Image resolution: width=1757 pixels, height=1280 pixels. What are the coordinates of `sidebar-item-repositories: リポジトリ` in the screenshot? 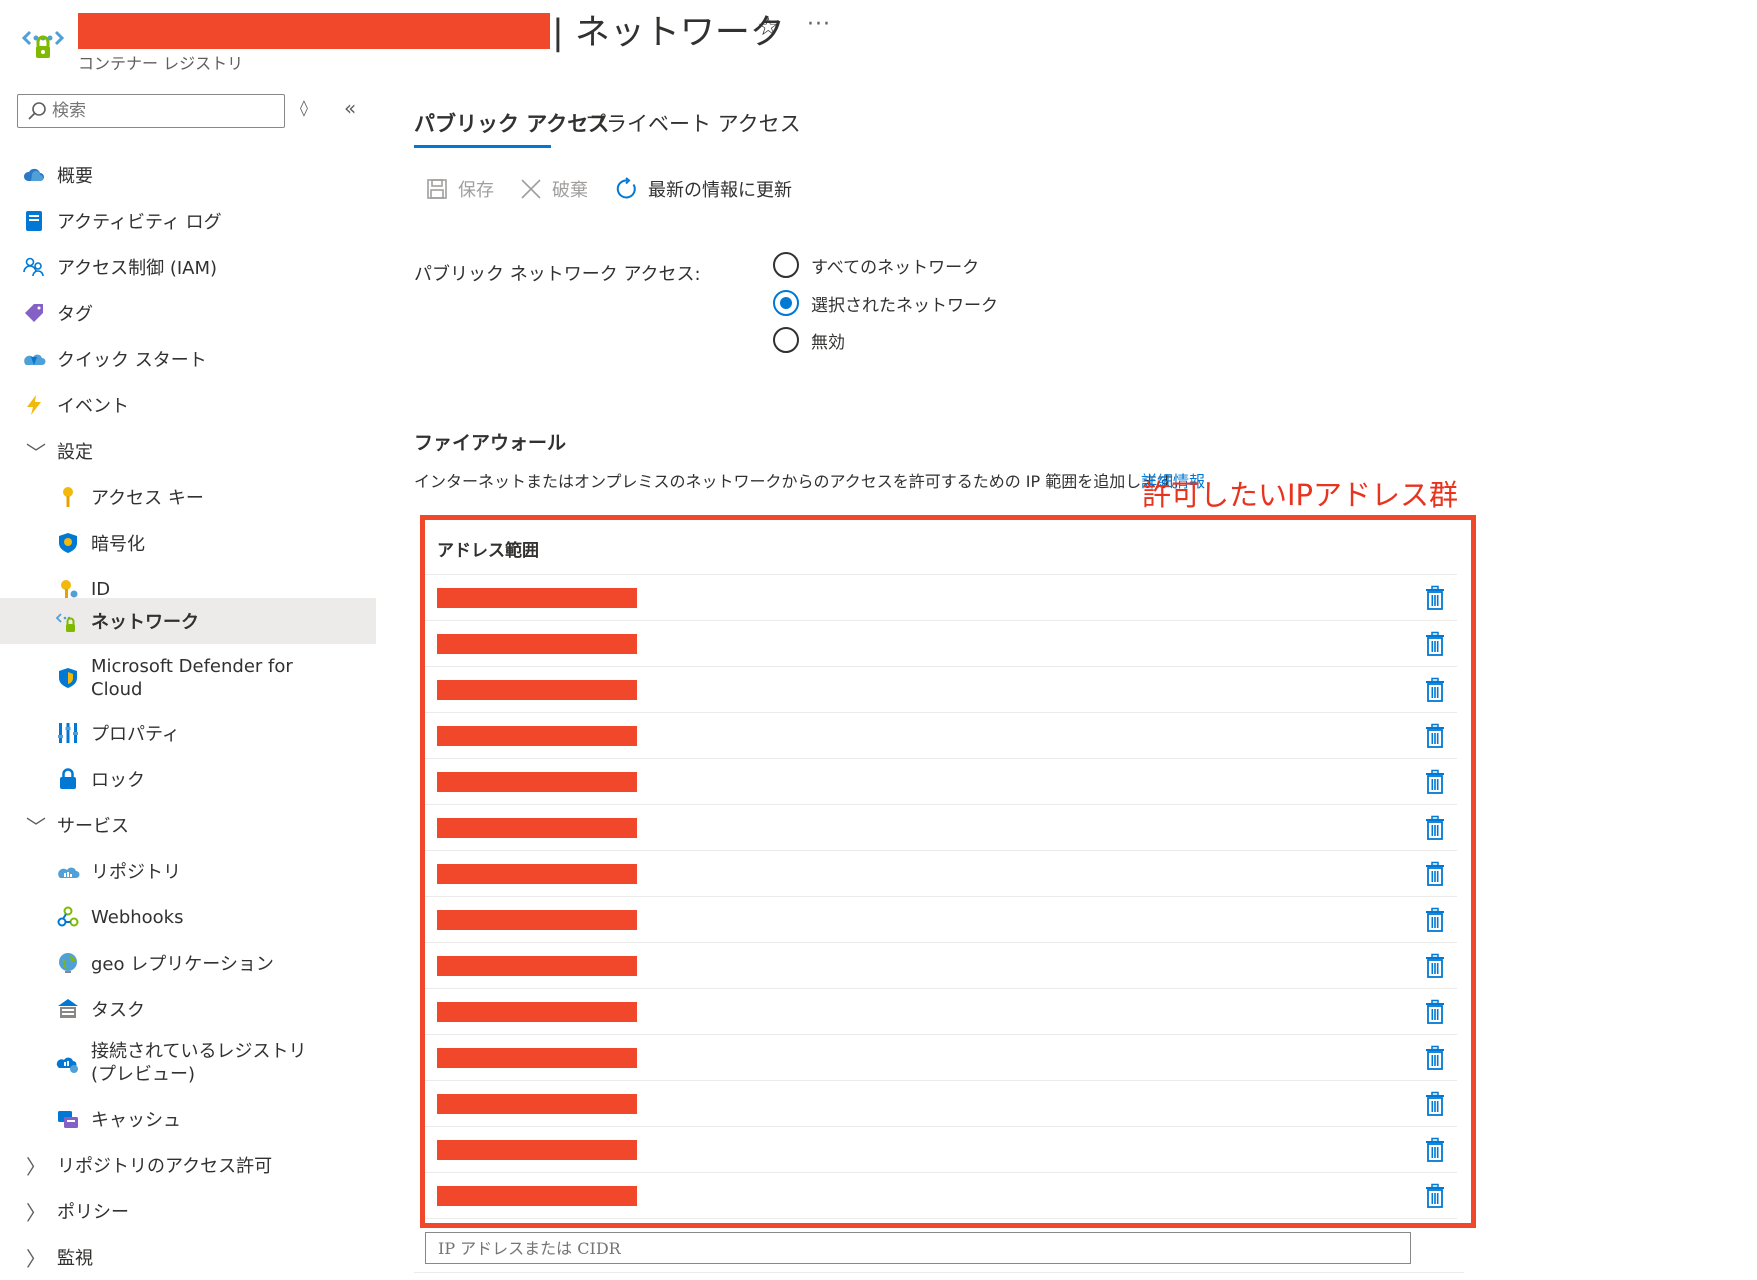 It's located at (188, 871).